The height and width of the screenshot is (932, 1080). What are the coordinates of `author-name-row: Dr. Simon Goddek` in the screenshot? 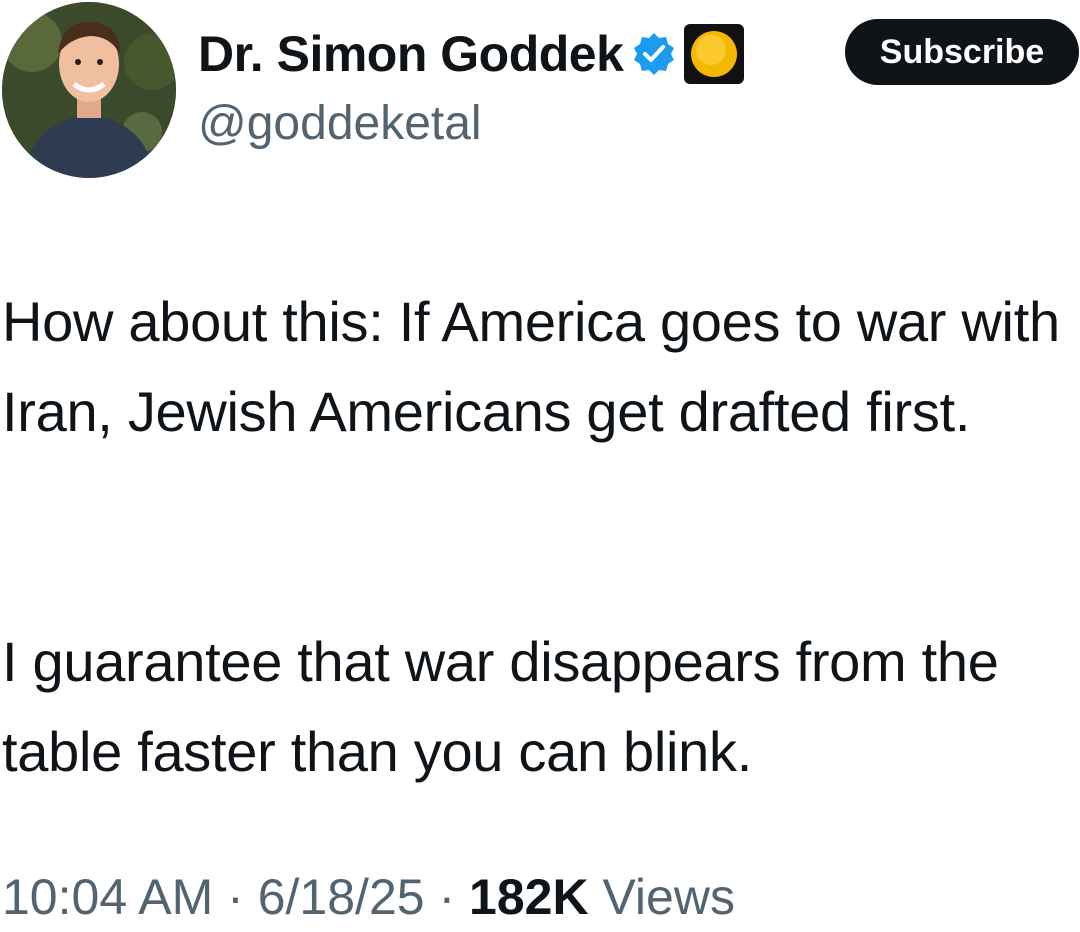 It's located at (471, 54).